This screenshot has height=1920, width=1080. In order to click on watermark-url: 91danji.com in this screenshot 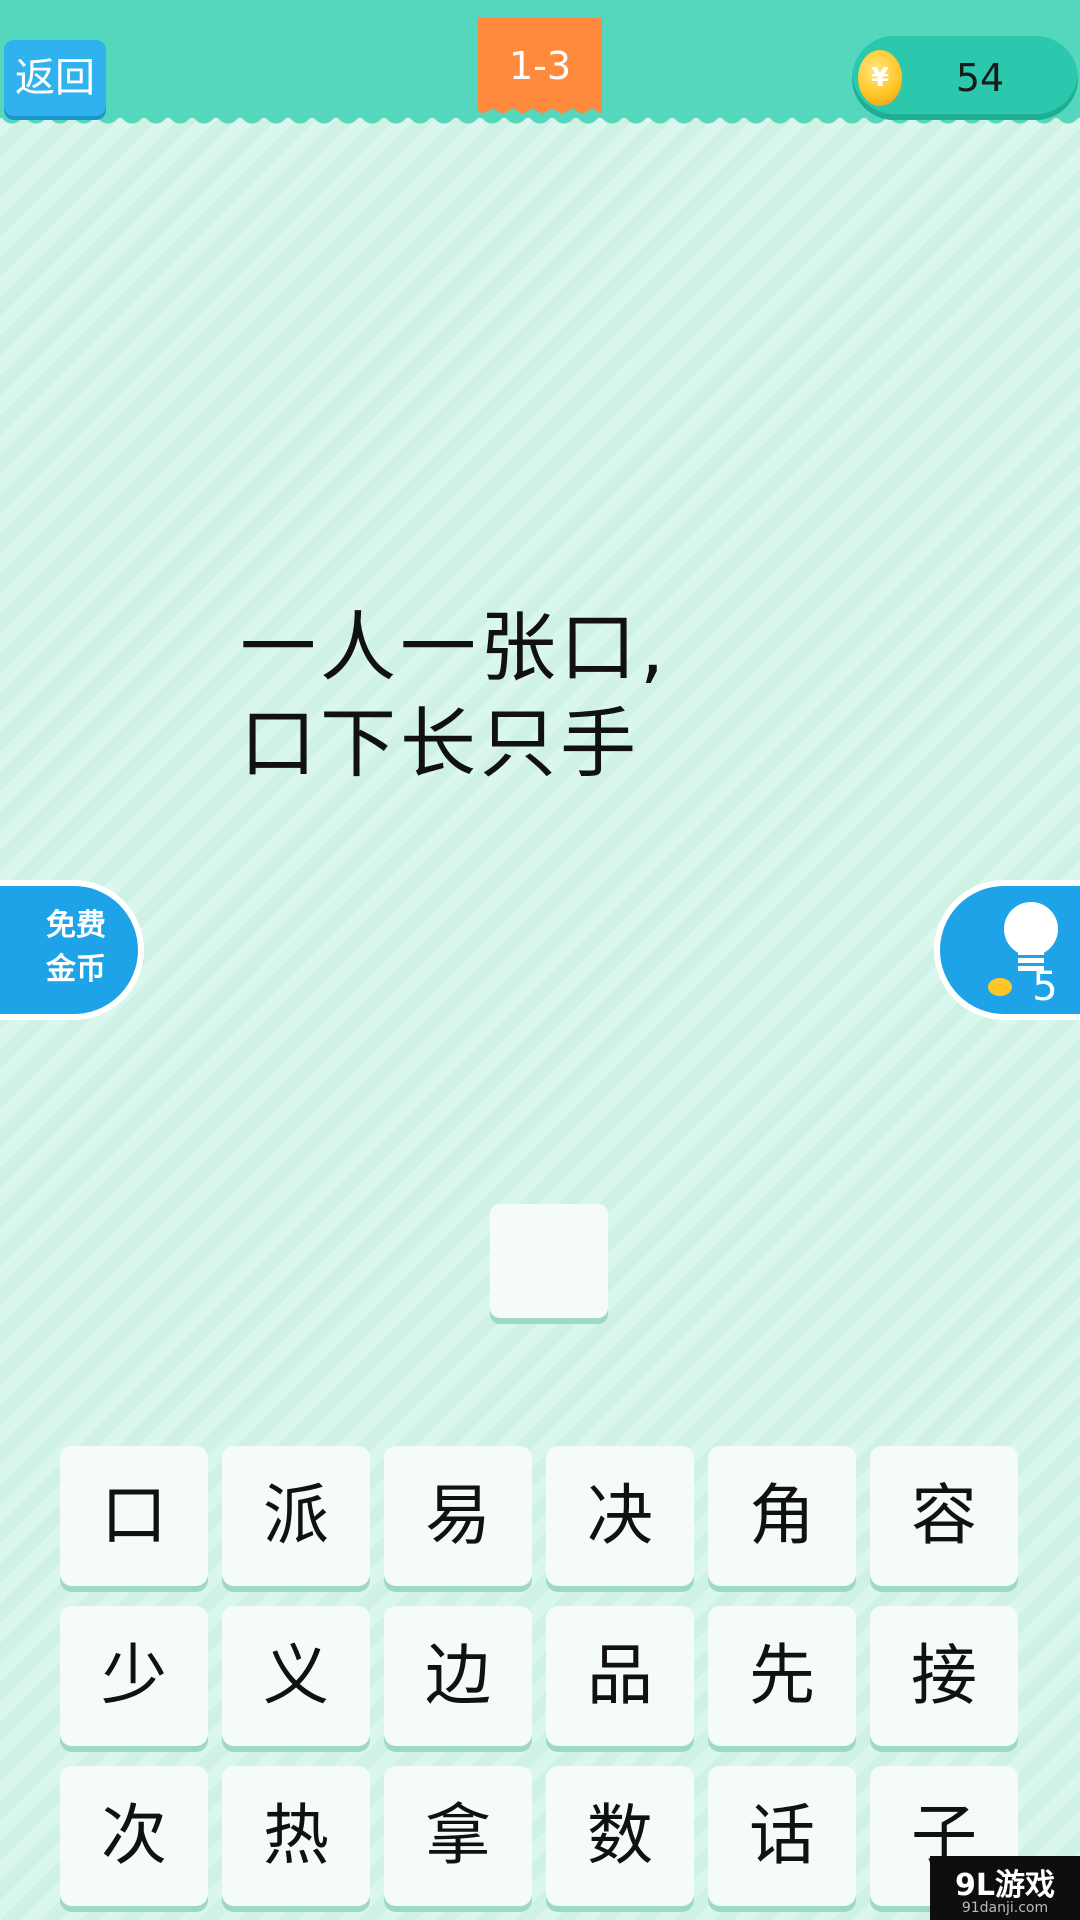, I will do `click(1005, 1908)`.